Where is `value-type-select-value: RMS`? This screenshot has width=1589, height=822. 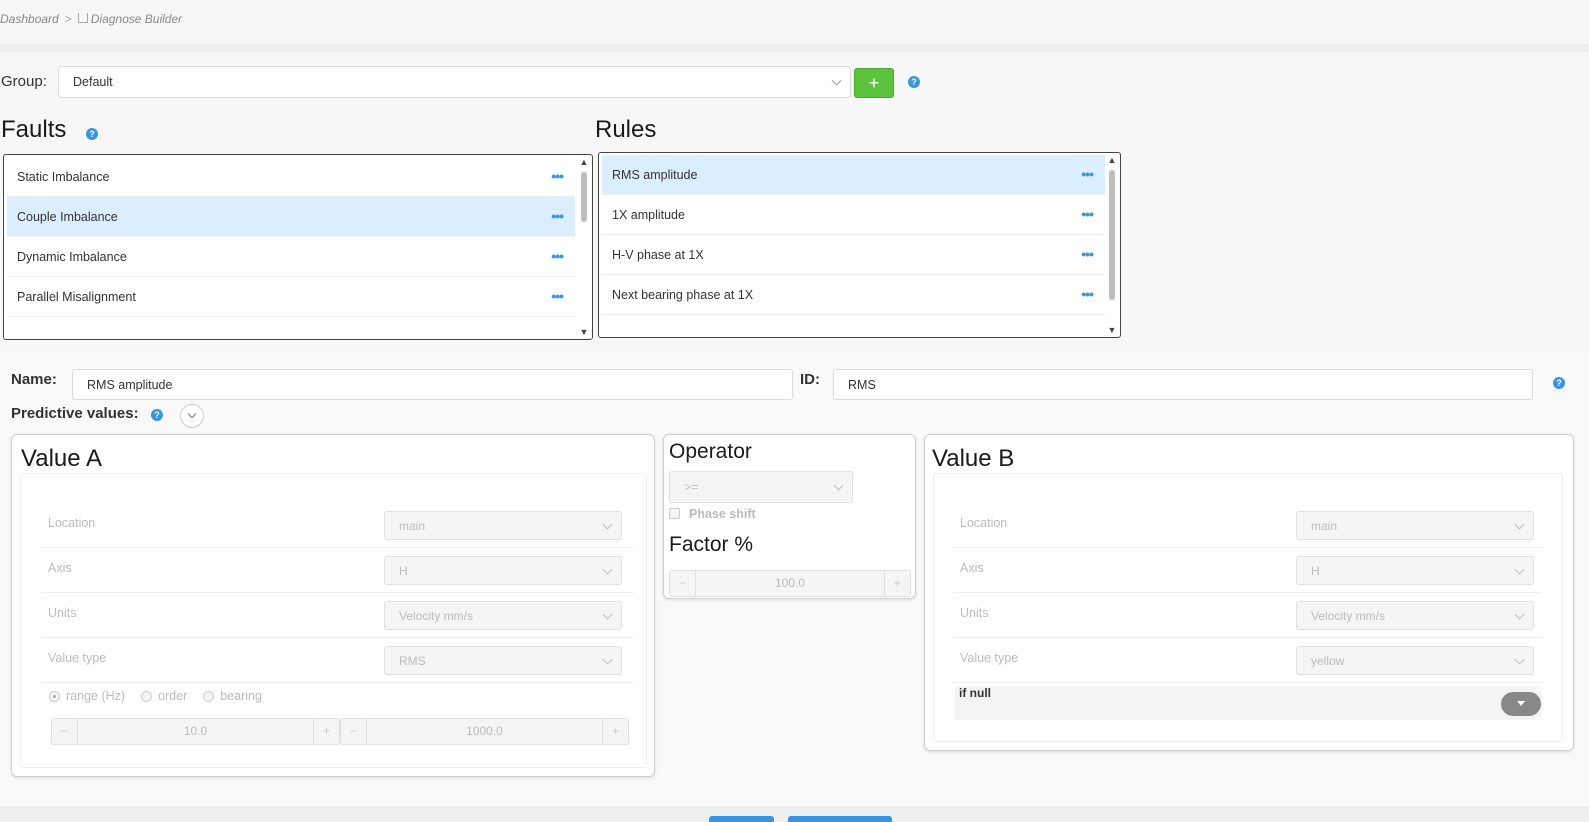
value-type-select-value: RMS is located at coordinates (412, 660).